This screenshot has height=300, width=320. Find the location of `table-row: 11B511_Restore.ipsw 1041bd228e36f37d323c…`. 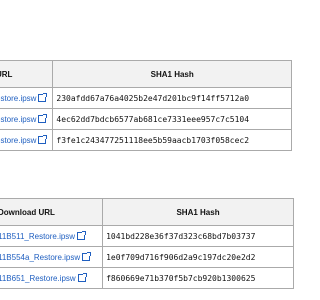

table-row: 11B511_Restore.ipsw 1041bd228e36f37d323c… is located at coordinates (147, 236).